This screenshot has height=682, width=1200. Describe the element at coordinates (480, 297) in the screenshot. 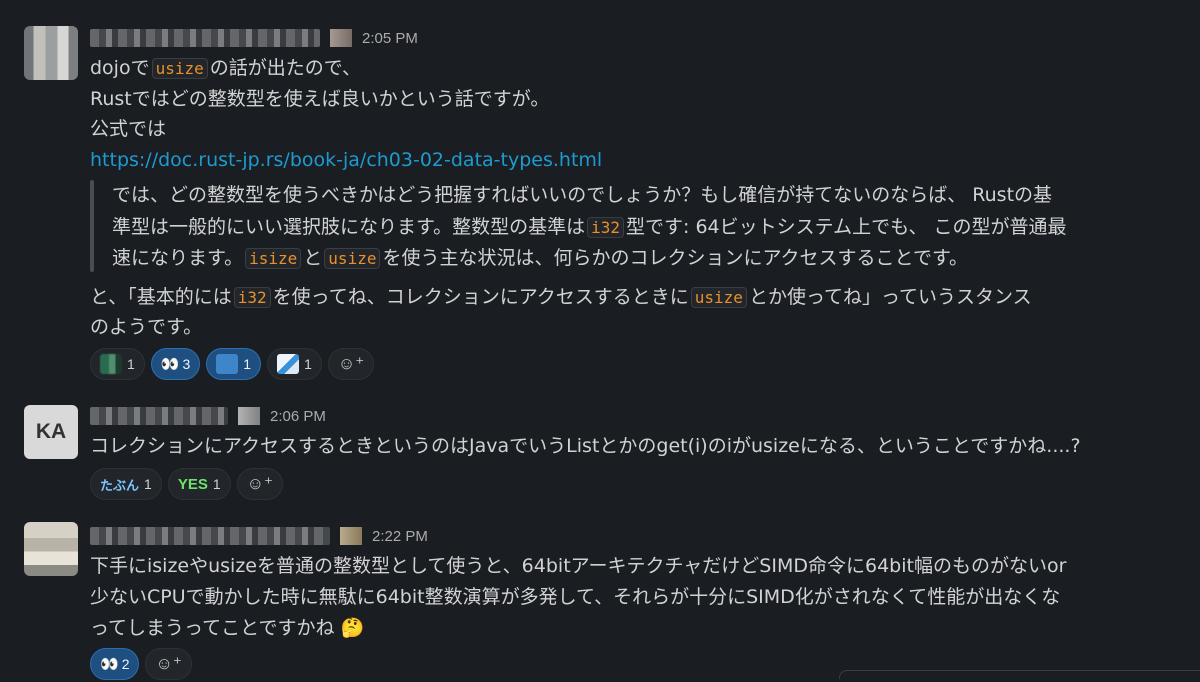

I see `text: を使ってね、コレクションにアクセスするときに` at that location.